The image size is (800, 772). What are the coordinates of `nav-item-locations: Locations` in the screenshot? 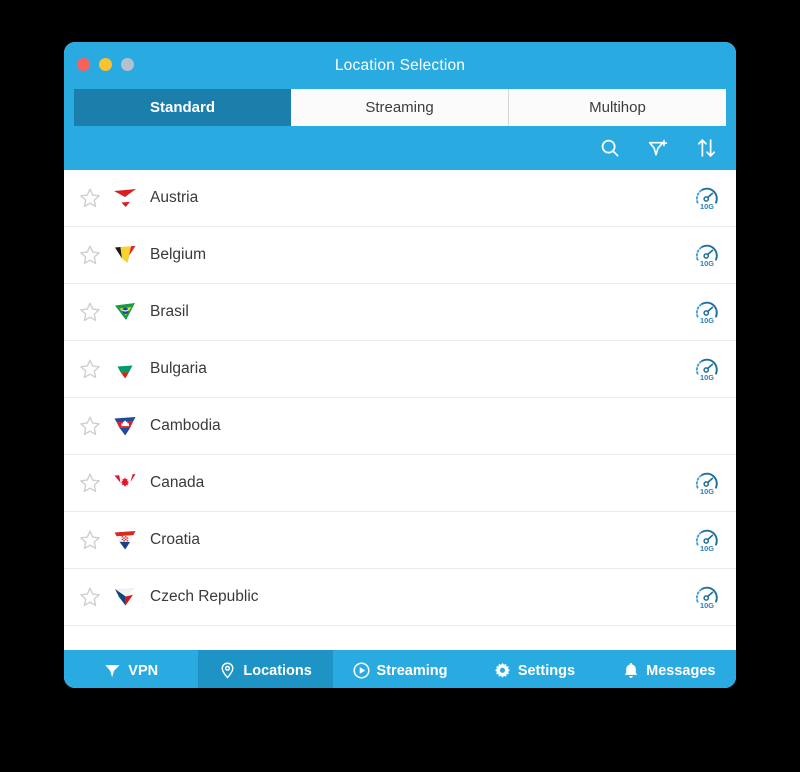 It's located at (265, 669).